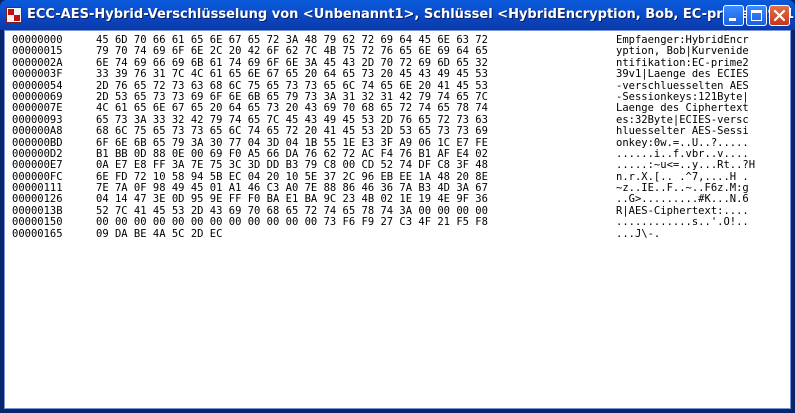  Describe the element at coordinates (682, 74) in the screenshot. I see `hex-ascii: 39v1|Laenge des ECIES` at that location.